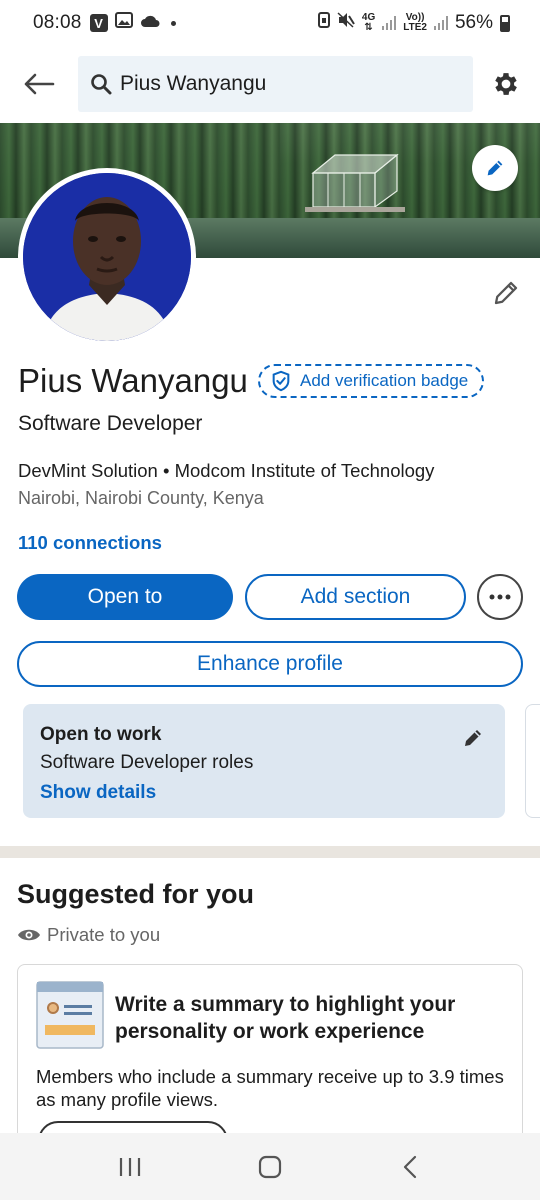 The width and height of the screenshot is (540, 1200). Describe the element at coordinates (98, 793) in the screenshot. I see `show-details-link: Show details` at that location.